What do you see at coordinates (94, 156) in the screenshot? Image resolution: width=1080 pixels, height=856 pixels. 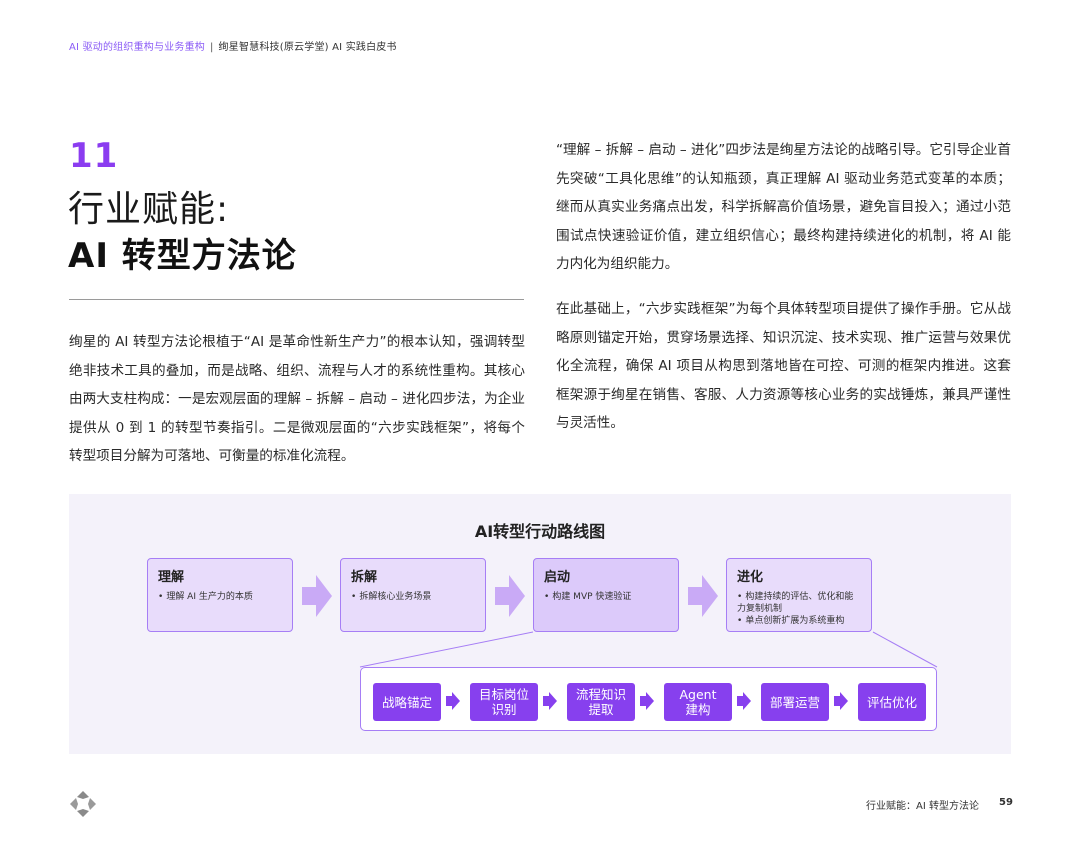 I see `chapter-number: 11` at bounding box center [94, 156].